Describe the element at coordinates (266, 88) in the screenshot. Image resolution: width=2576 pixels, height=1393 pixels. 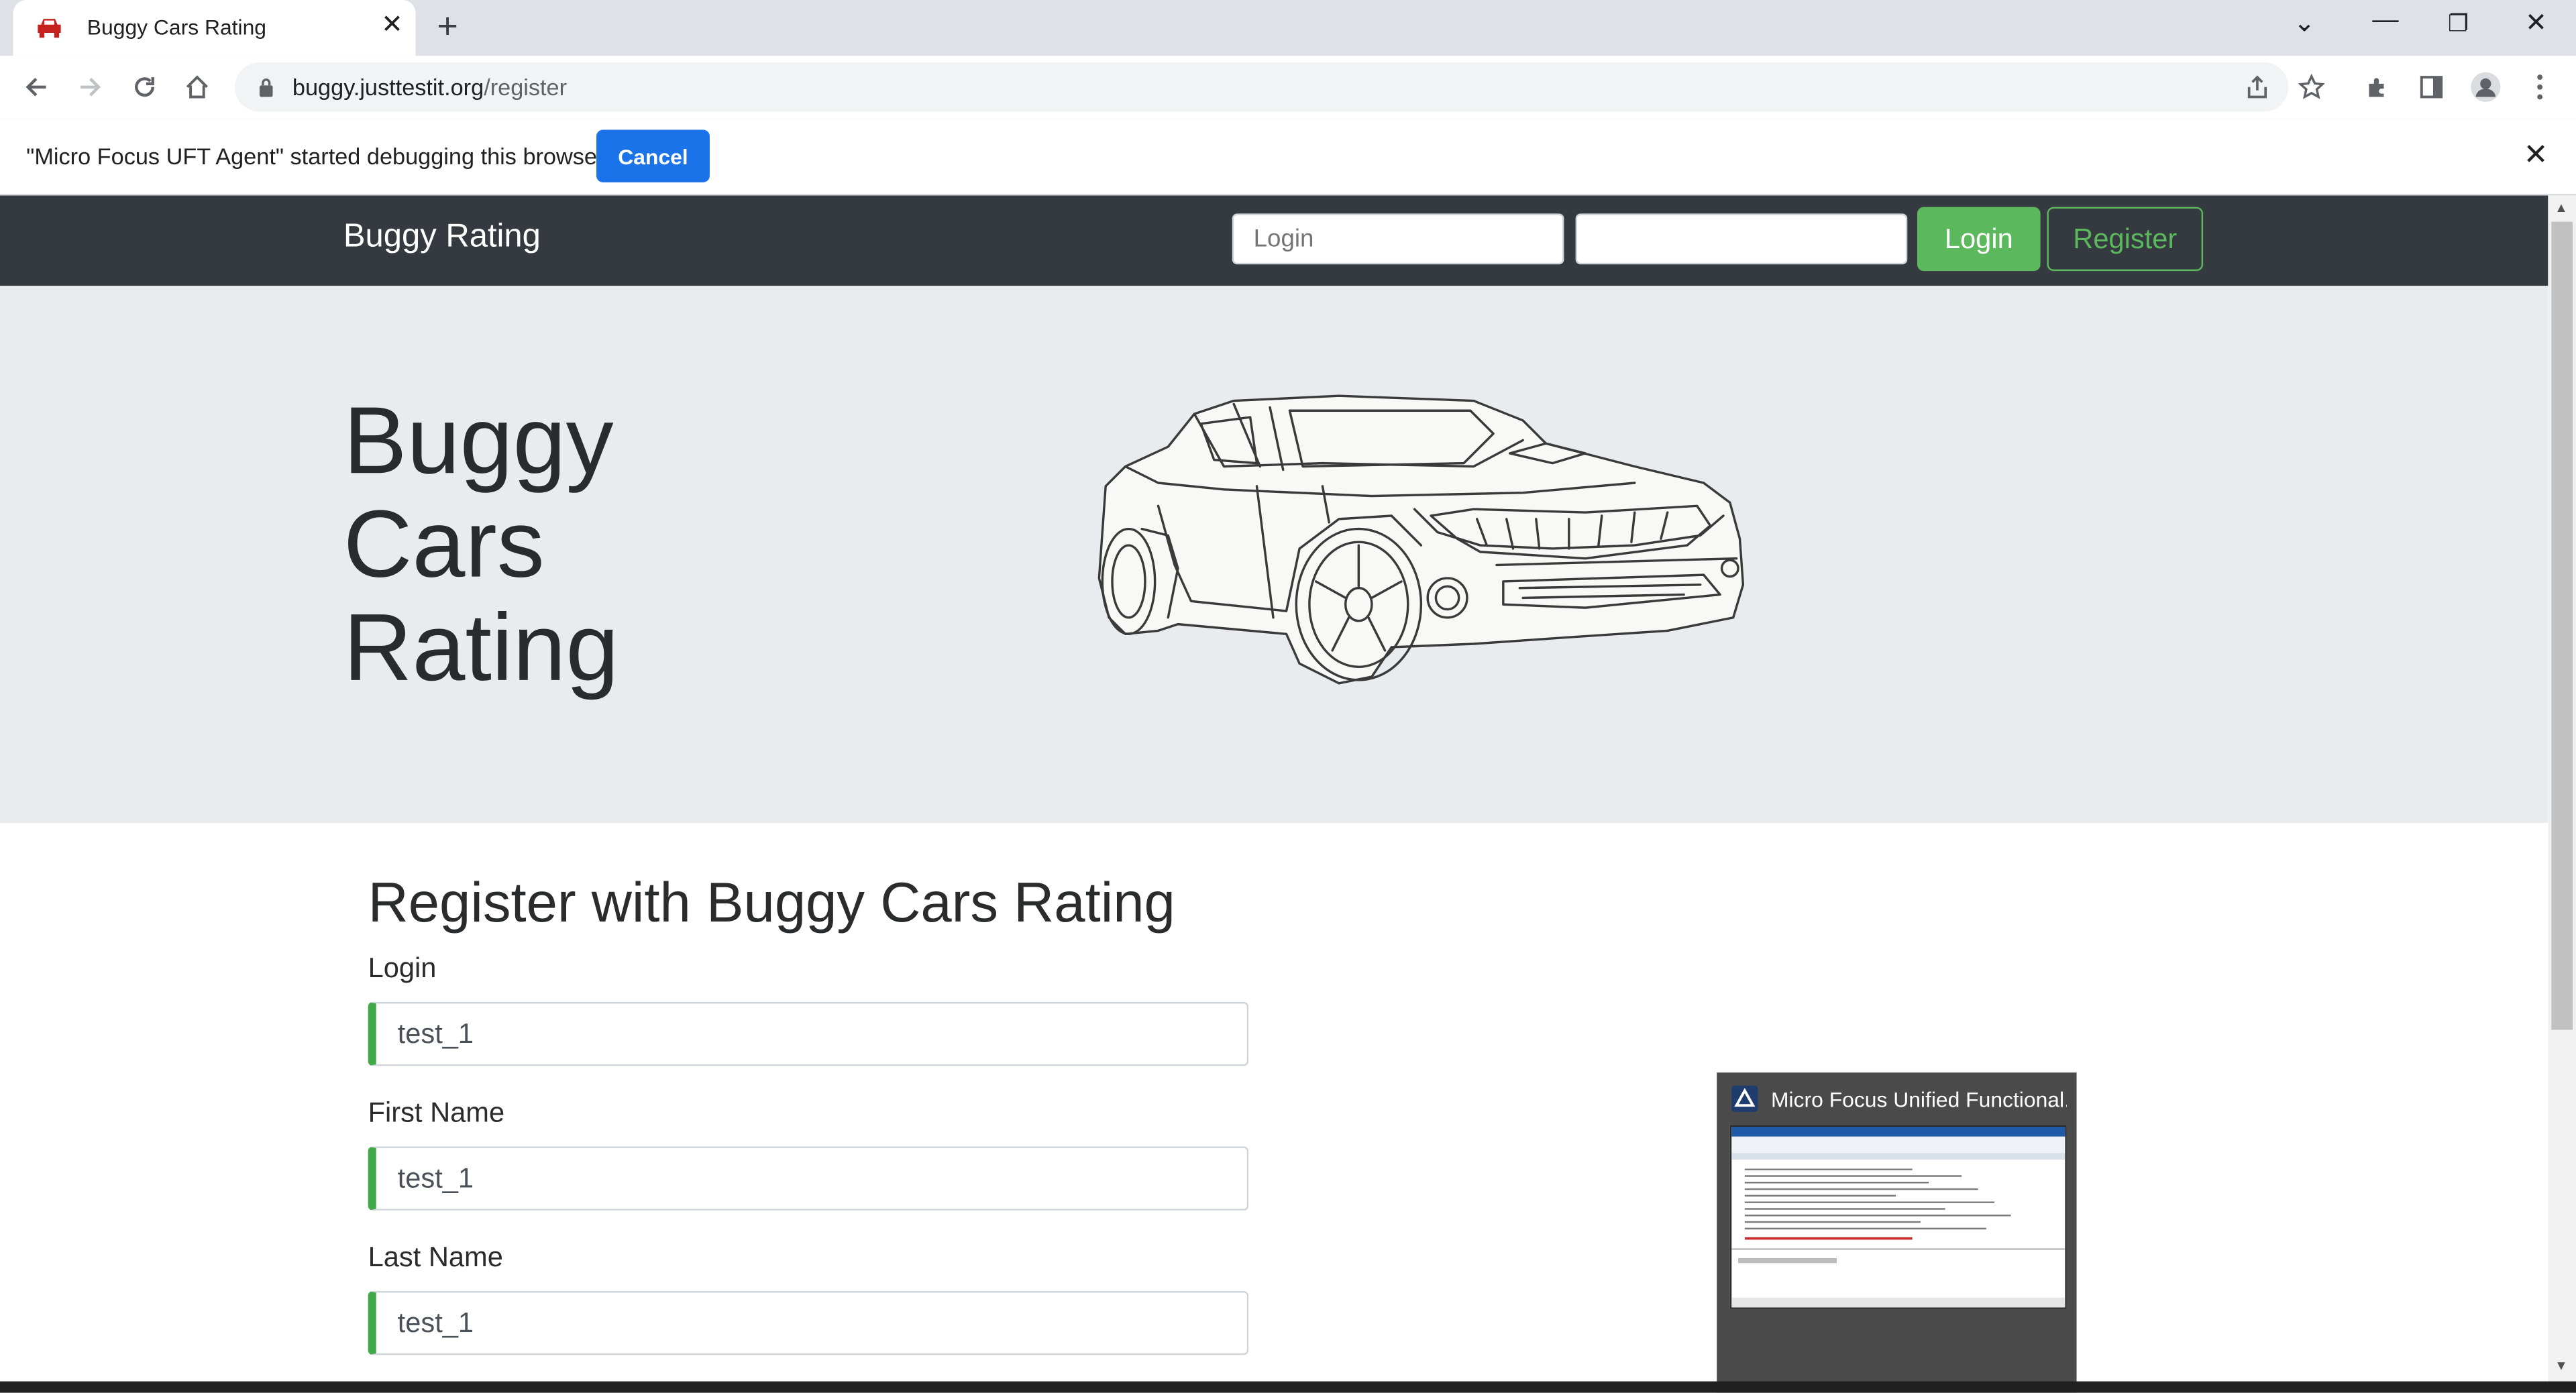
I see `lock-icon` at that location.